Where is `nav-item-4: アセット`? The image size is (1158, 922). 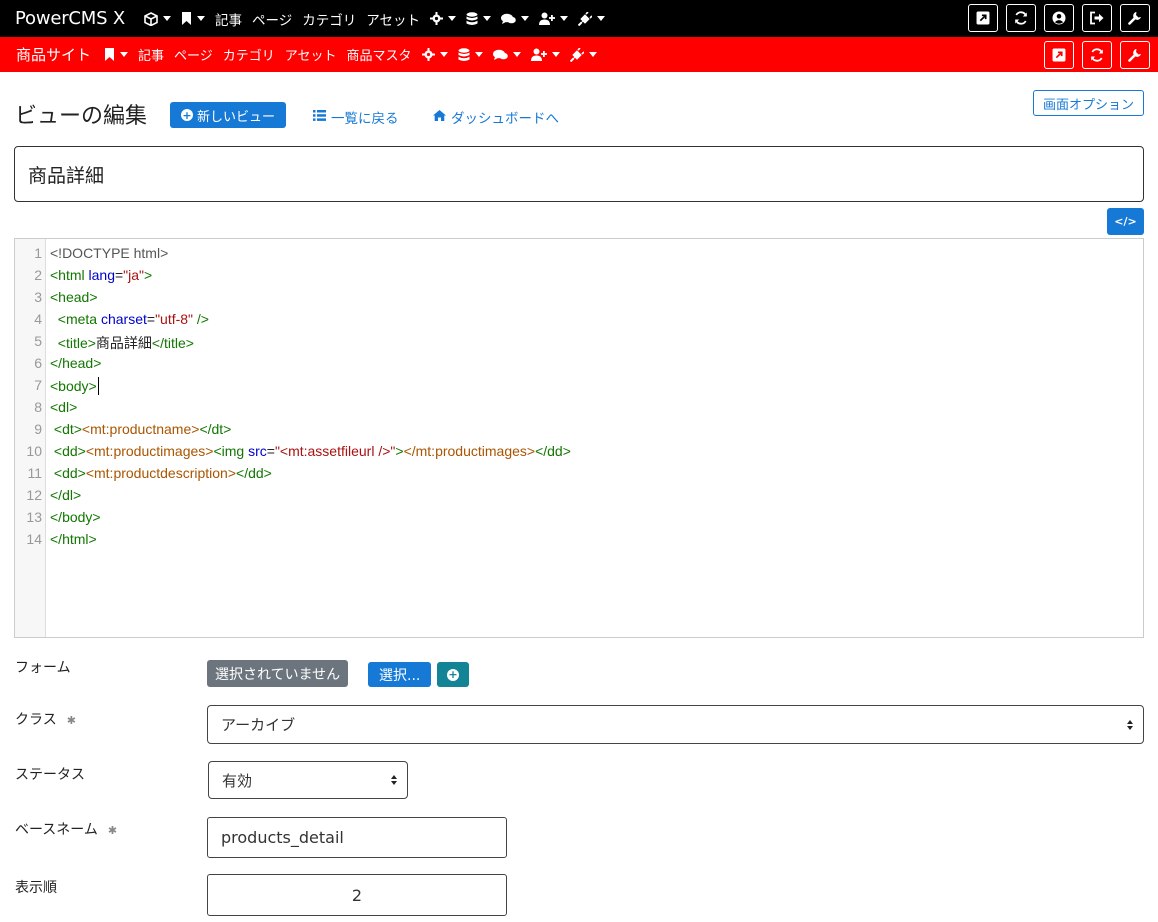 nav-item-4: アセット is located at coordinates (311, 54).